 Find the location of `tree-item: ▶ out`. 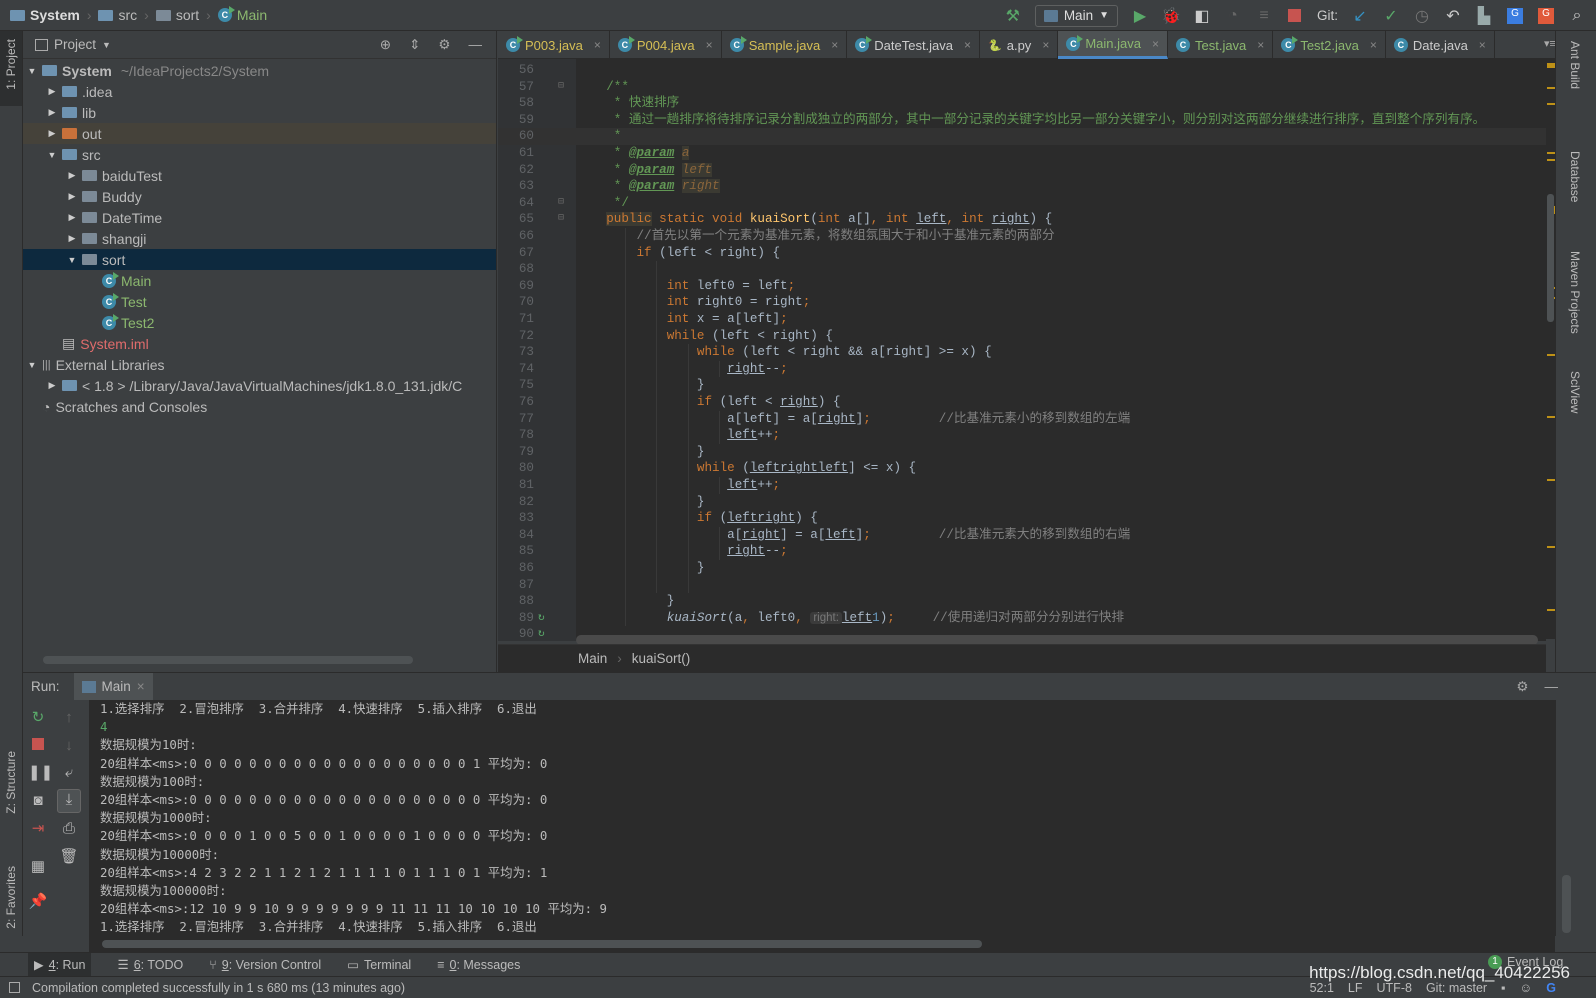

tree-item: ▶ out is located at coordinates (259, 133).